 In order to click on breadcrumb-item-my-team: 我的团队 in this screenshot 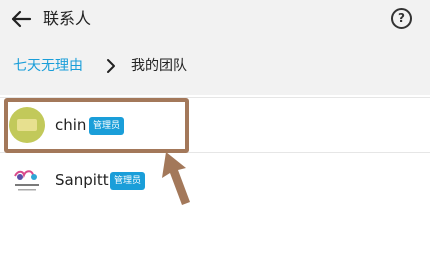, I will do `click(159, 66)`.